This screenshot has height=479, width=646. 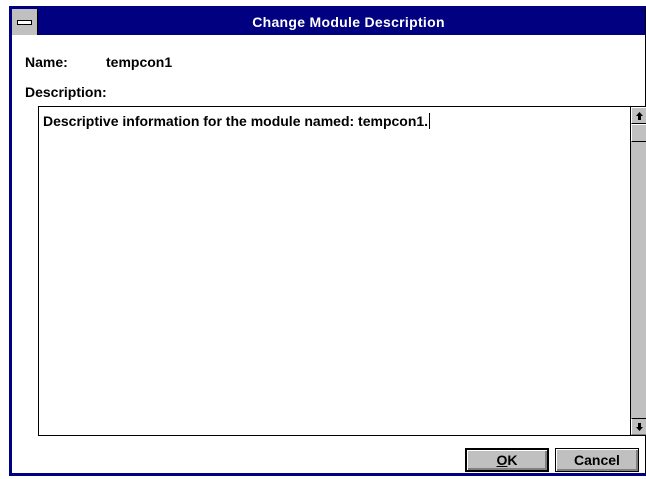 What do you see at coordinates (502, 460) in the screenshot?
I see `ok-mnemonic: O` at bounding box center [502, 460].